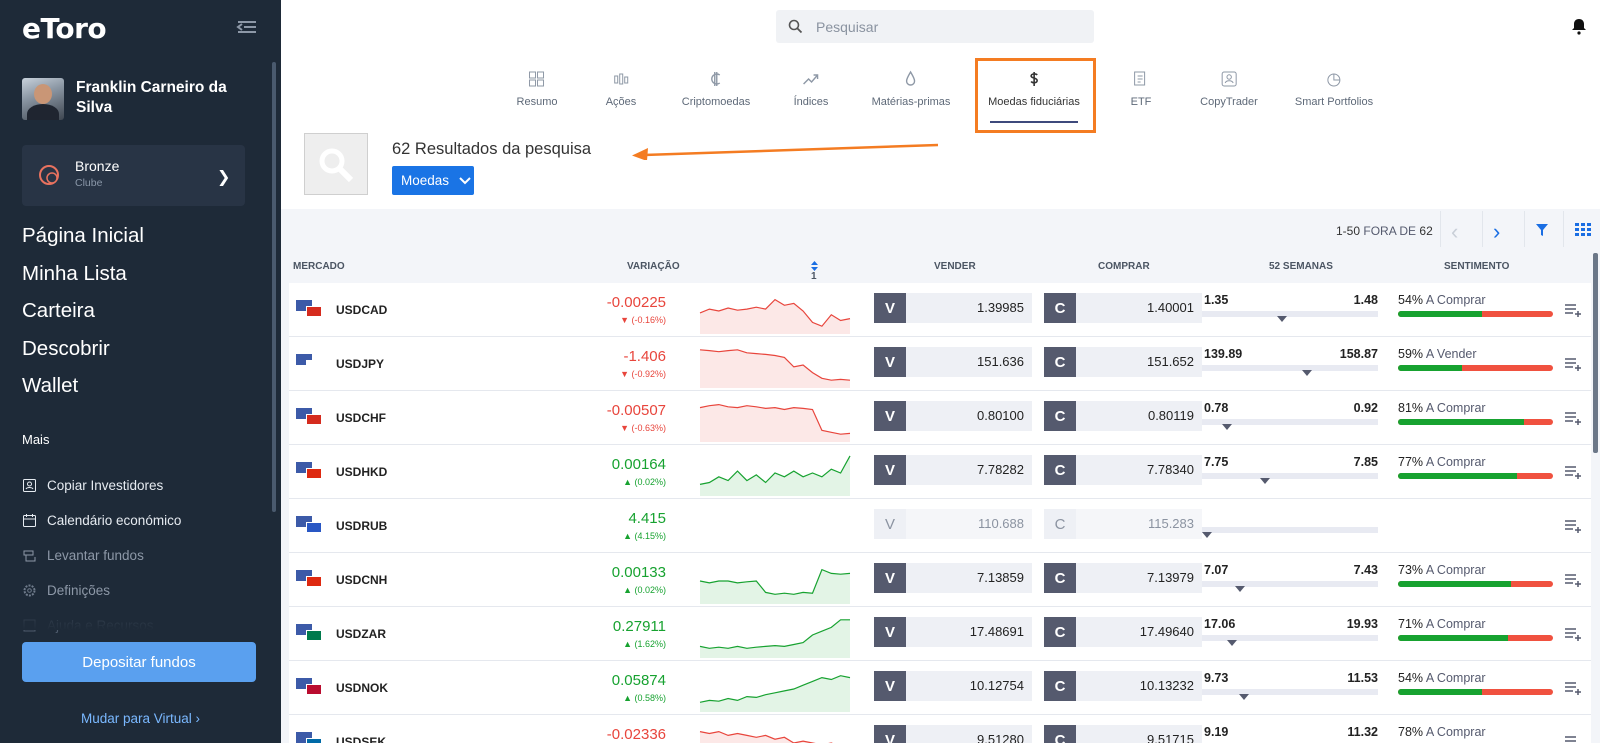 The width and height of the screenshot is (1600, 743). What do you see at coordinates (361, 310) in the screenshot?
I see `instrument-symbol: USDCAD` at bounding box center [361, 310].